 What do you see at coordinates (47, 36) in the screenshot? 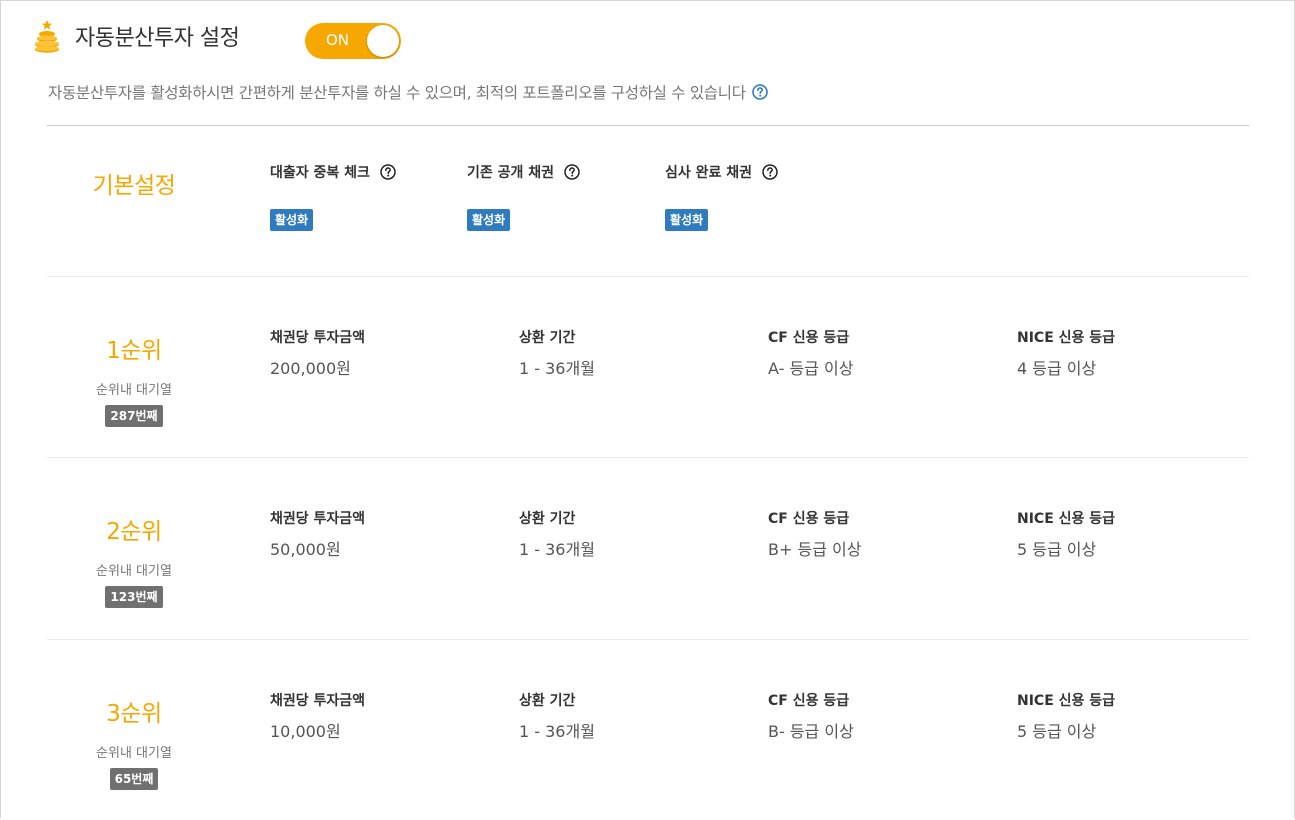
I see `coin-stack-icon` at bounding box center [47, 36].